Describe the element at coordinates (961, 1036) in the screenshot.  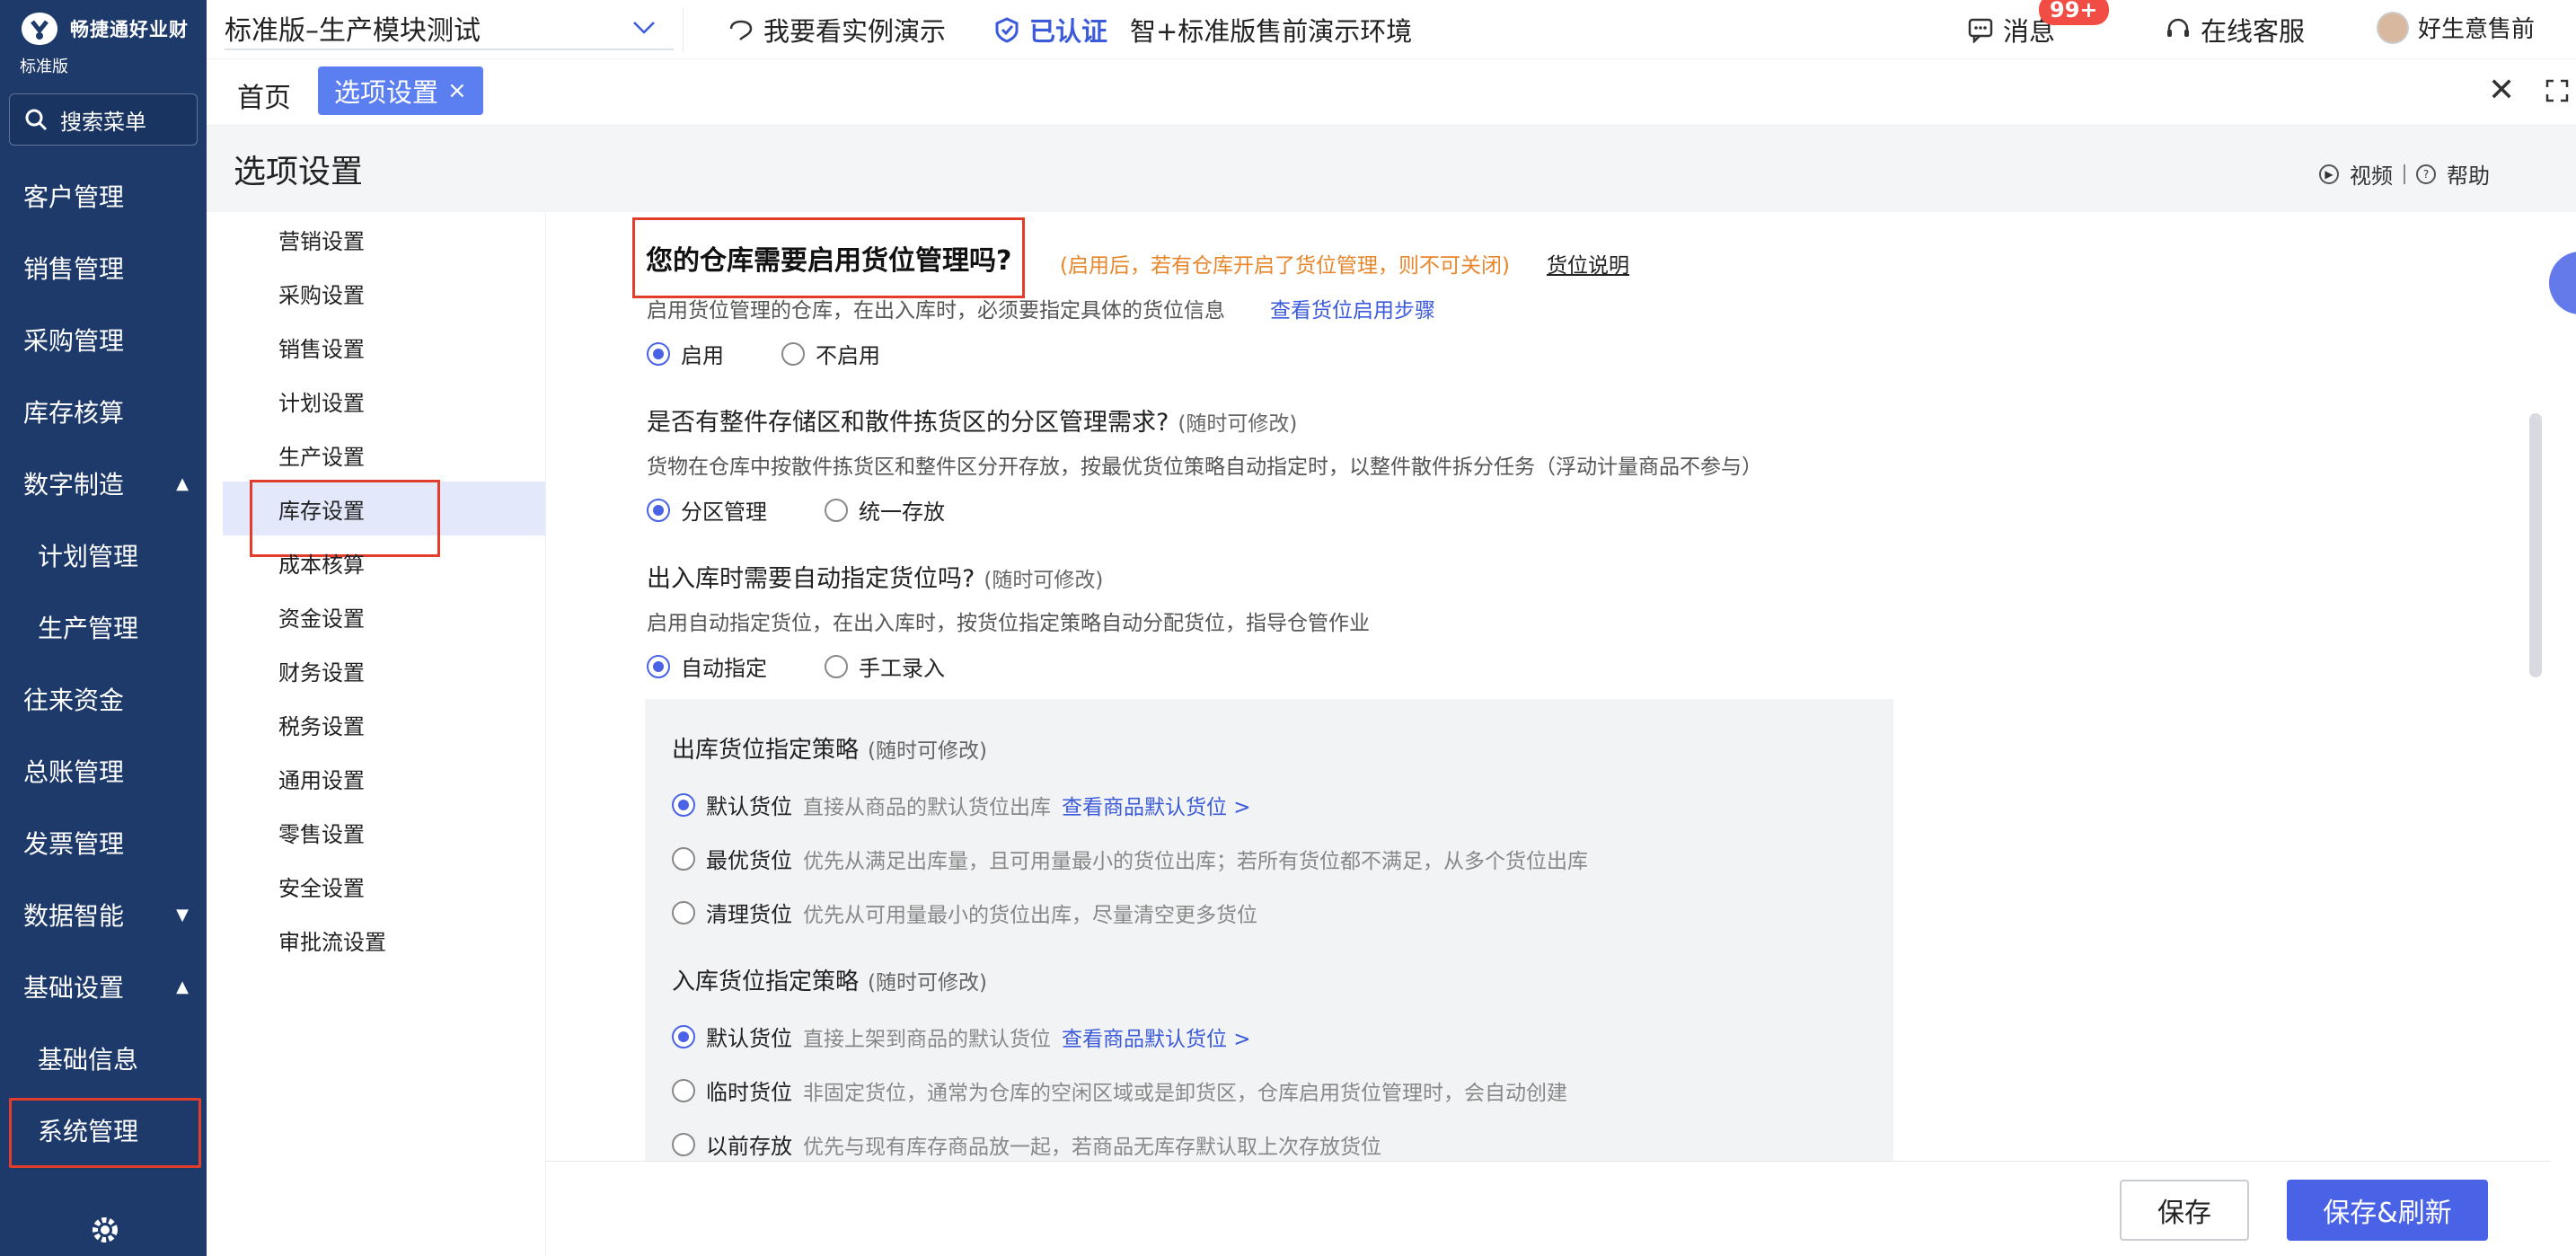
I see `inbound-option-default: 默认货位 直接上架到商品的默认货位 查看商品默认货位 >` at that location.